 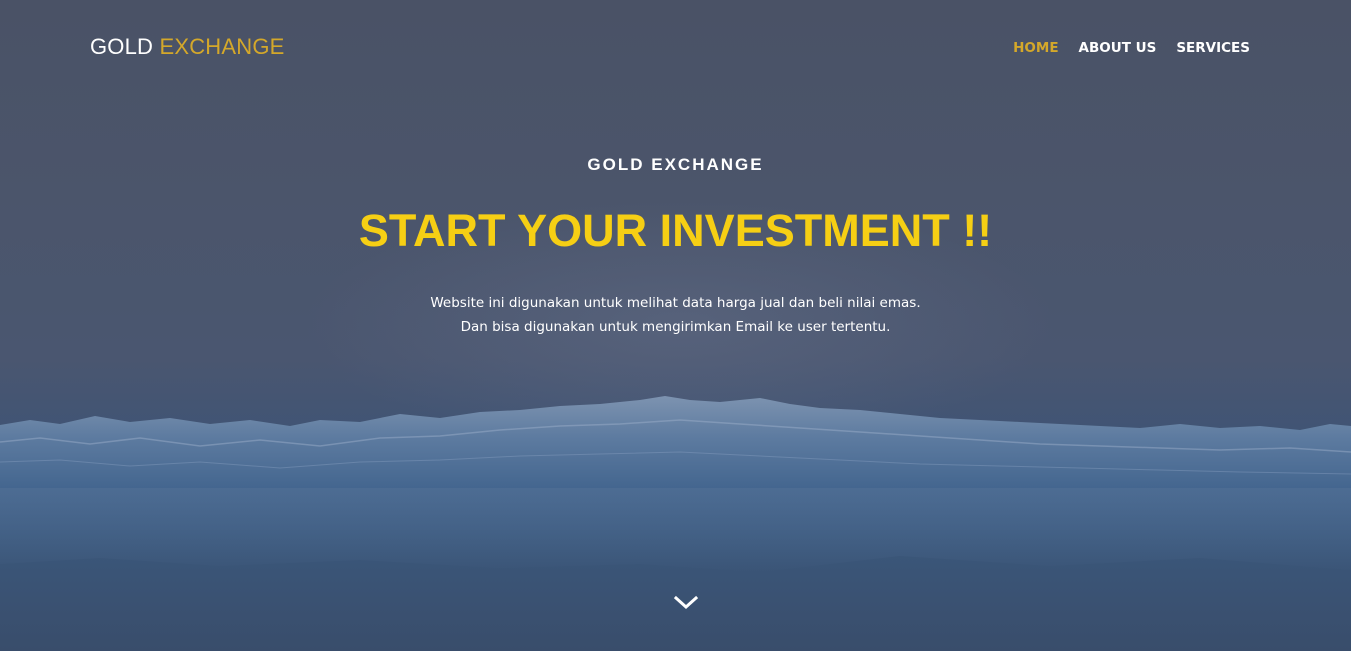 What do you see at coordinates (675, 230) in the screenshot?
I see `hero-headline: START YOUR INVESTMENT !!` at bounding box center [675, 230].